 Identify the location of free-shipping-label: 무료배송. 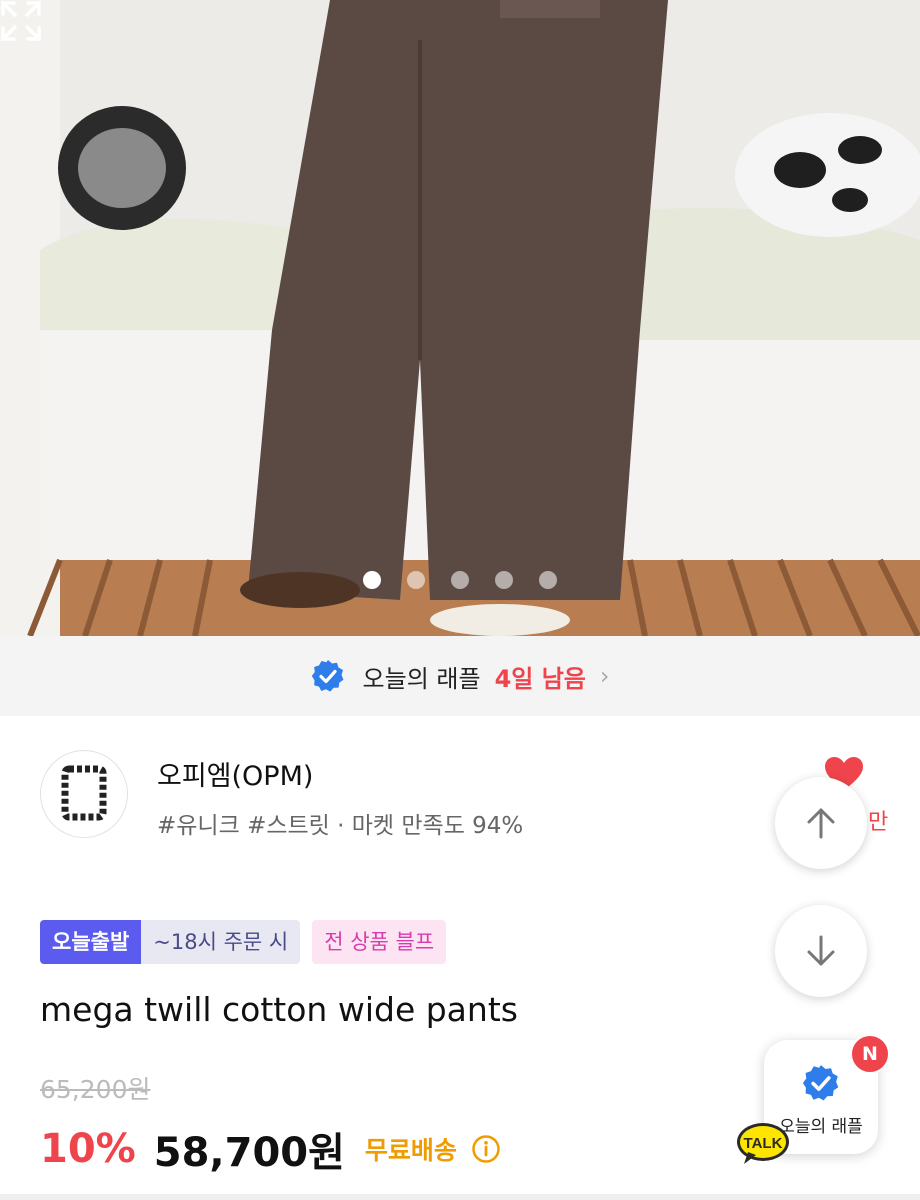
(410, 1150).